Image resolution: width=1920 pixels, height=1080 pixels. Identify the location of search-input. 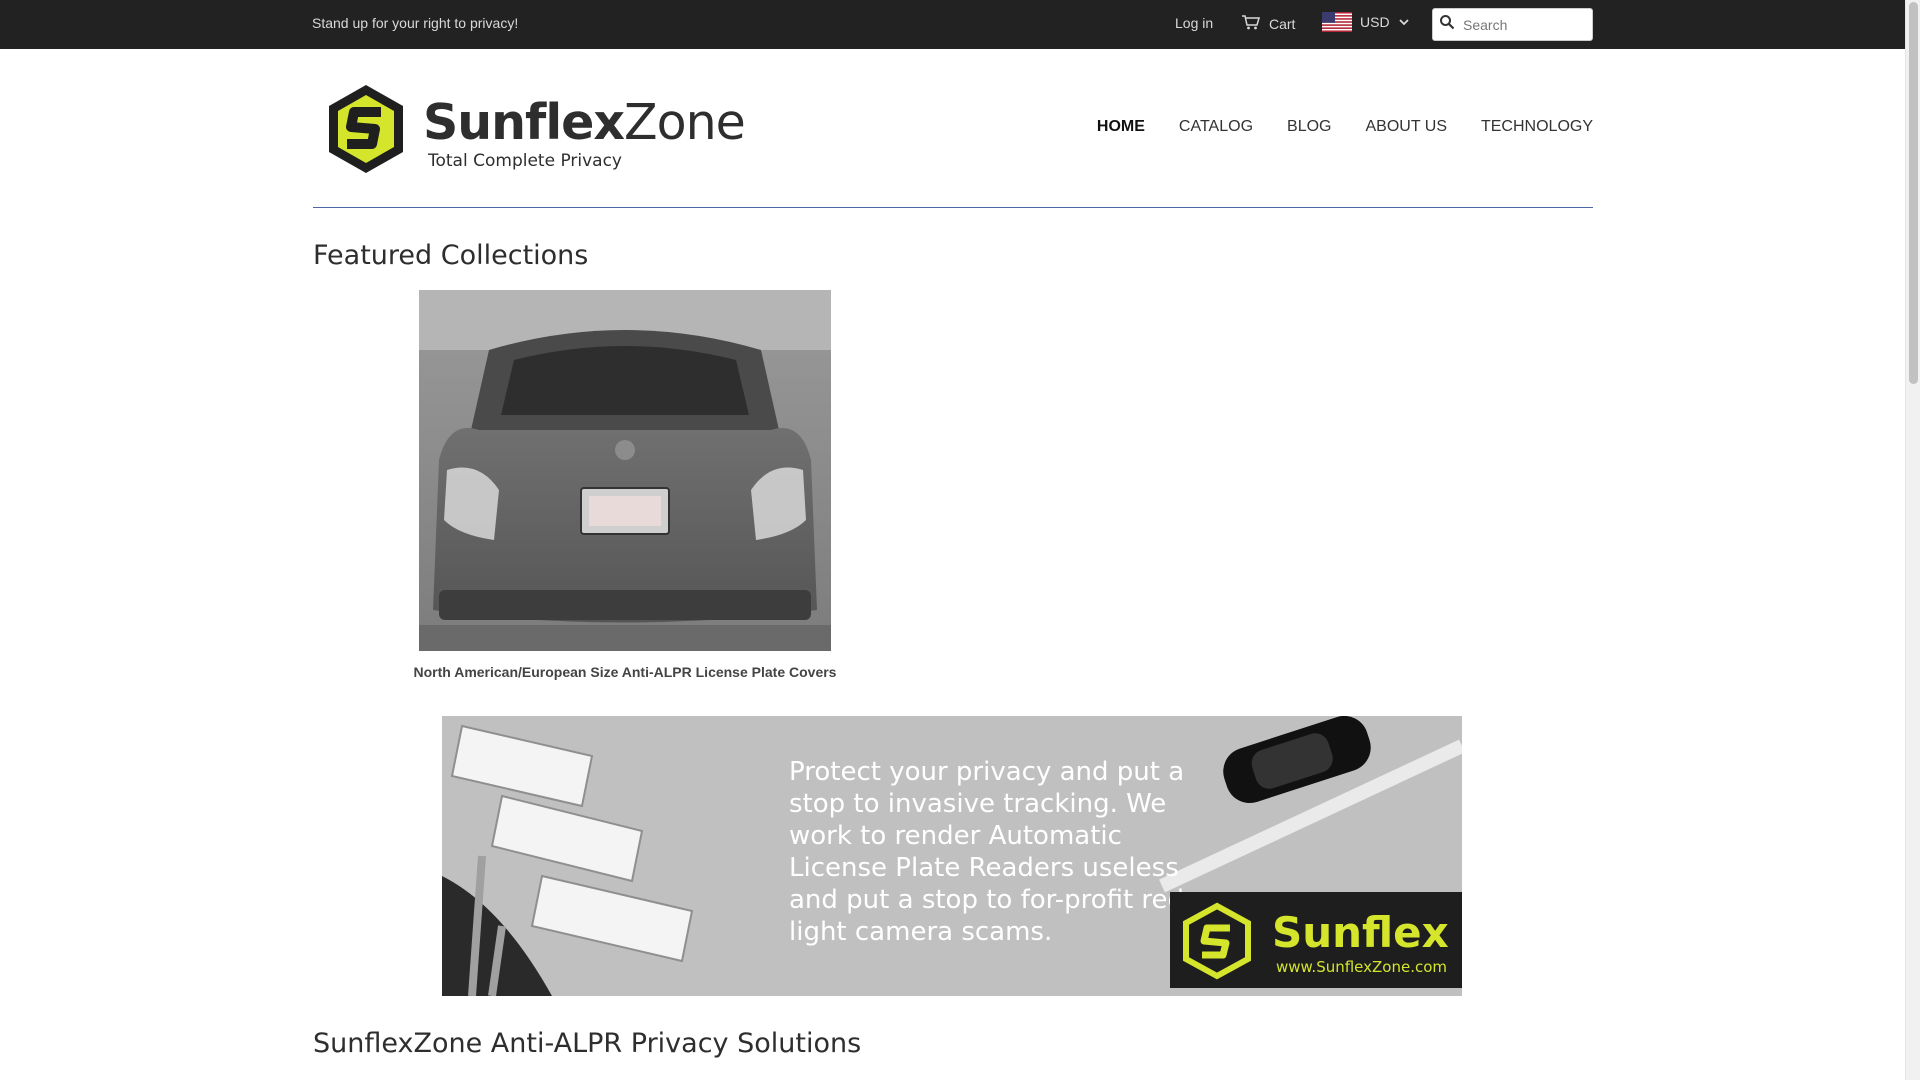
(1521, 24).